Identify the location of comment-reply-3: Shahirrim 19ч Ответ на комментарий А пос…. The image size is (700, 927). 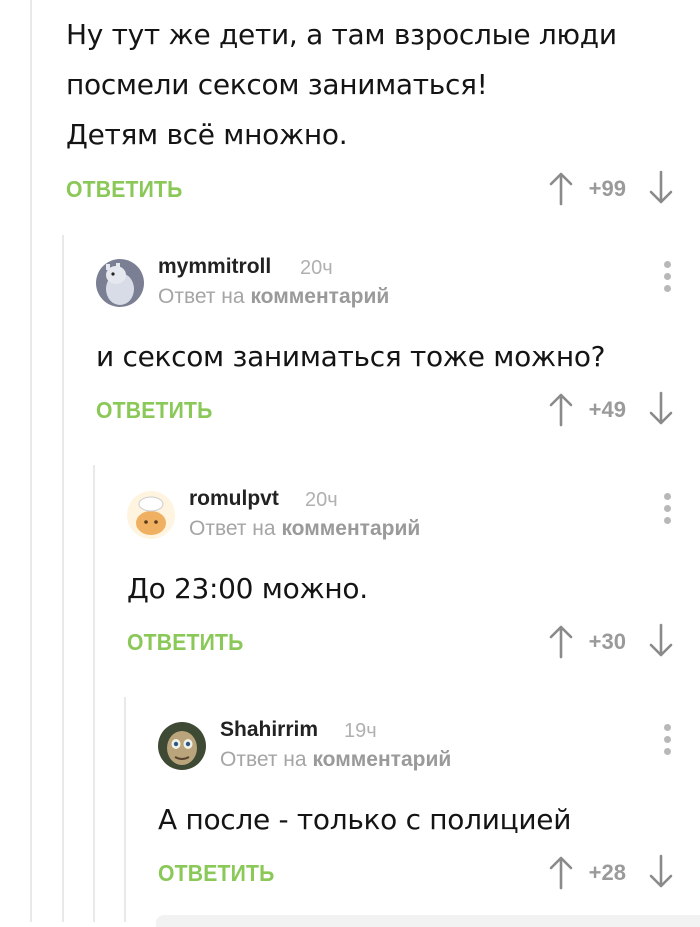
(429, 806).